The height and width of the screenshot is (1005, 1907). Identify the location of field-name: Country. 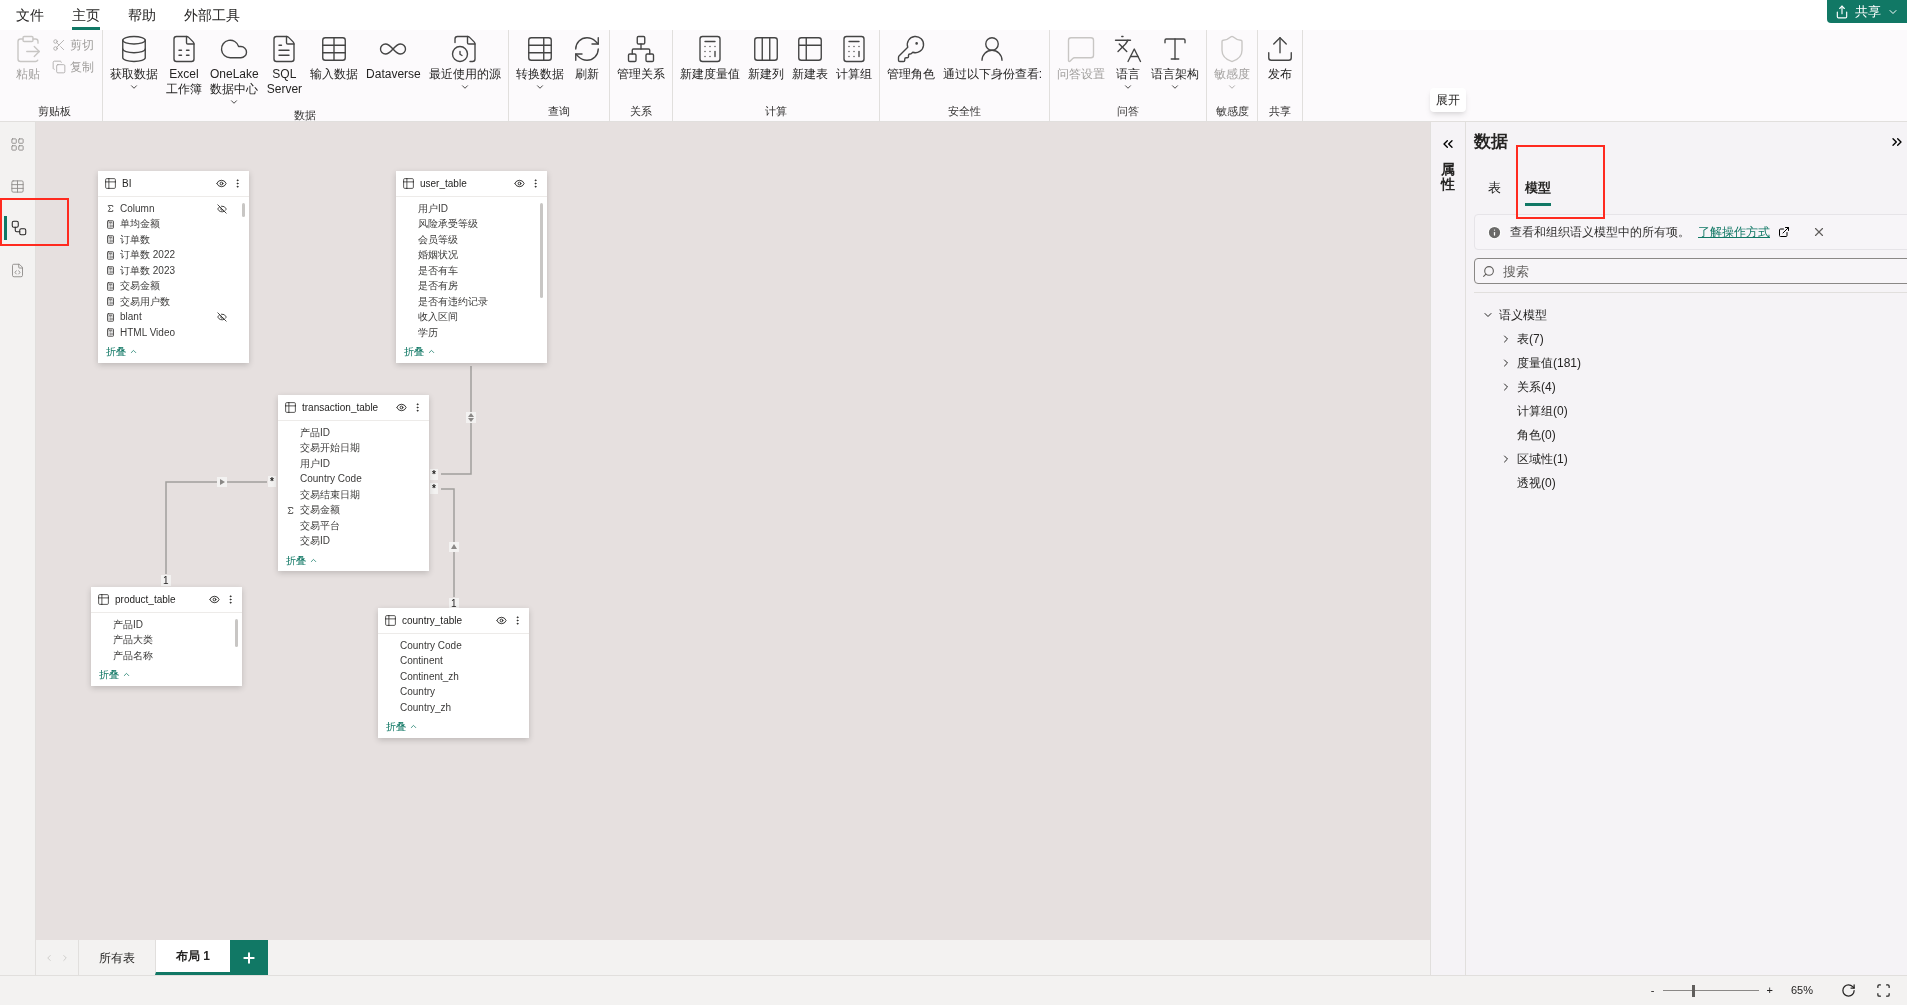
(455, 692).